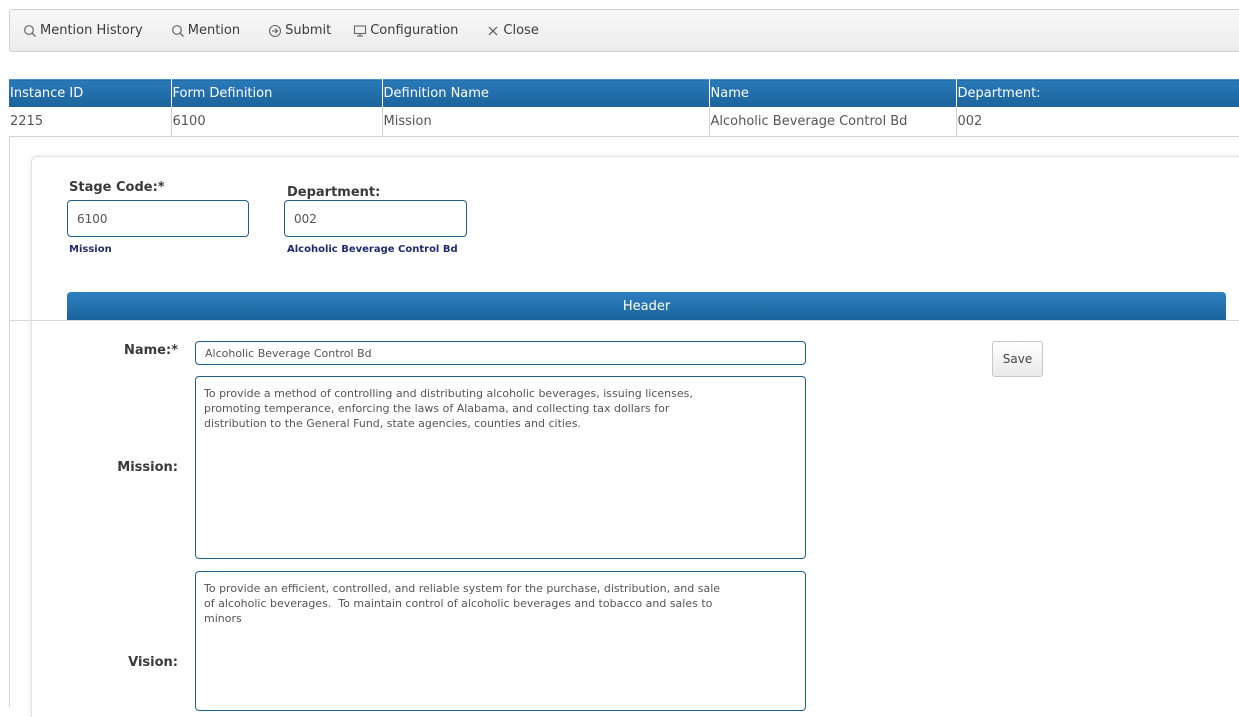 The height and width of the screenshot is (717, 1239). Describe the element at coordinates (493, 31) in the screenshot. I see `close-icon` at that location.